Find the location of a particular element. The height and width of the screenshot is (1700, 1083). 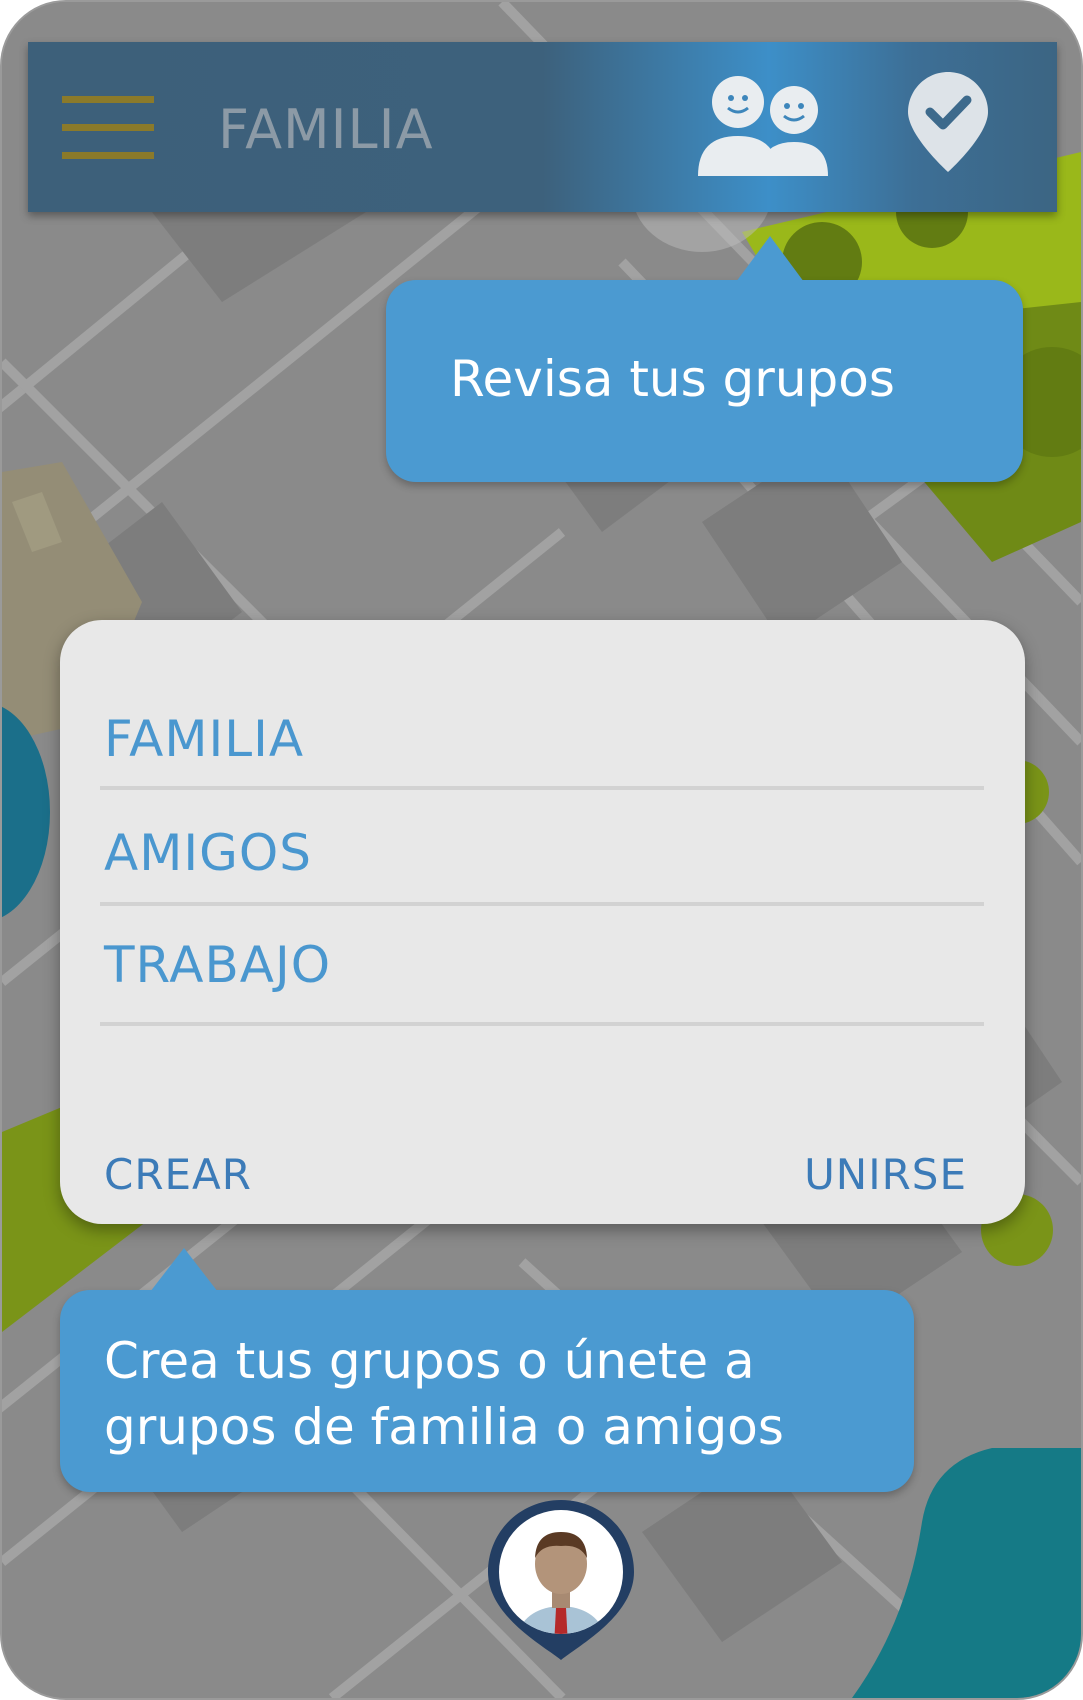

group-item-trabajo: TRABAJO is located at coordinates (542, 966).